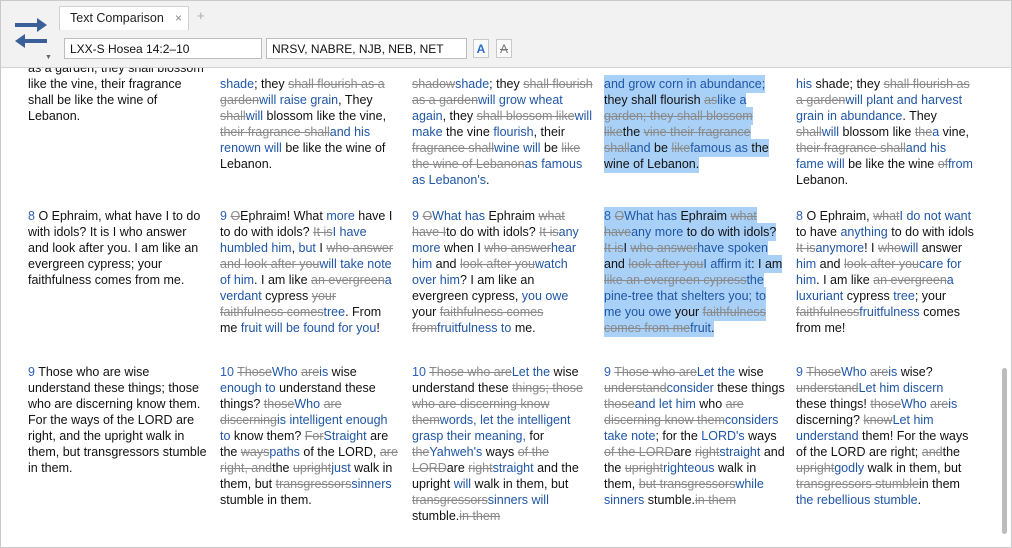 The width and height of the screenshot is (1012, 548). What do you see at coordinates (716, 500) in the screenshot?
I see `deleted-text: in them` at bounding box center [716, 500].